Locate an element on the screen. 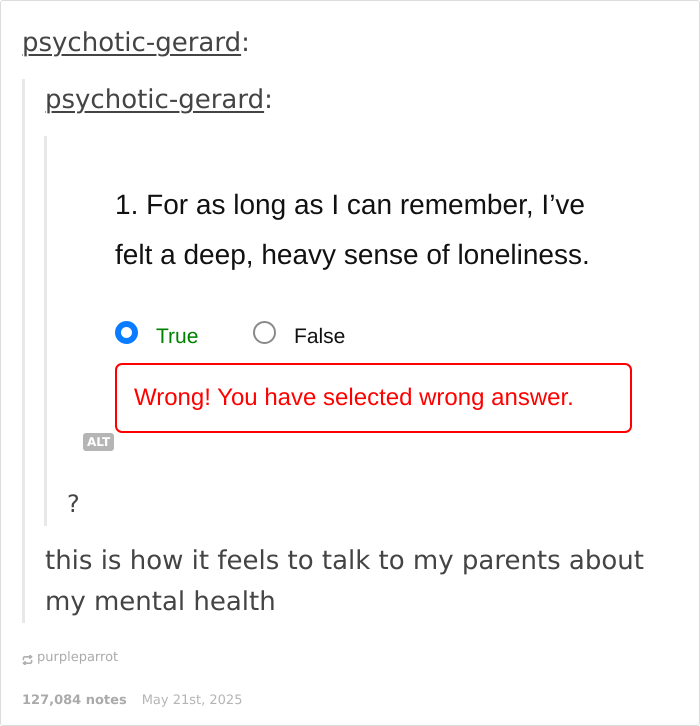 The width and height of the screenshot is (700, 726). alt-text-badge: ALT is located at coordinates (98, 442).